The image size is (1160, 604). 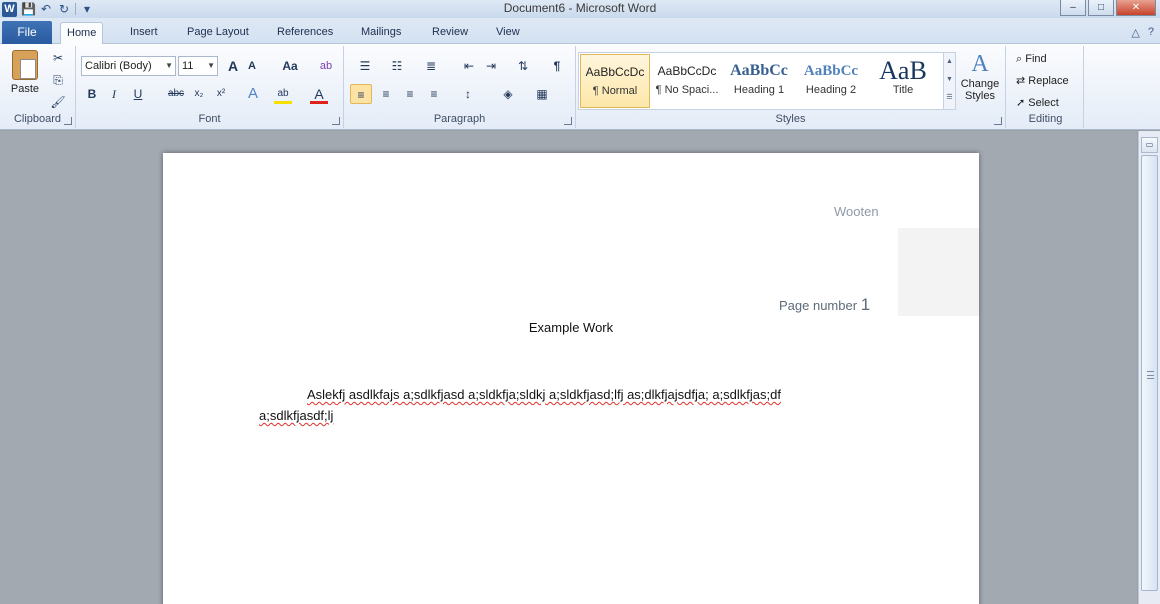 What do you see at coordinates (305, 33) in the screenshot?
I see `tab-references: References` at bounding box center [305, 33].